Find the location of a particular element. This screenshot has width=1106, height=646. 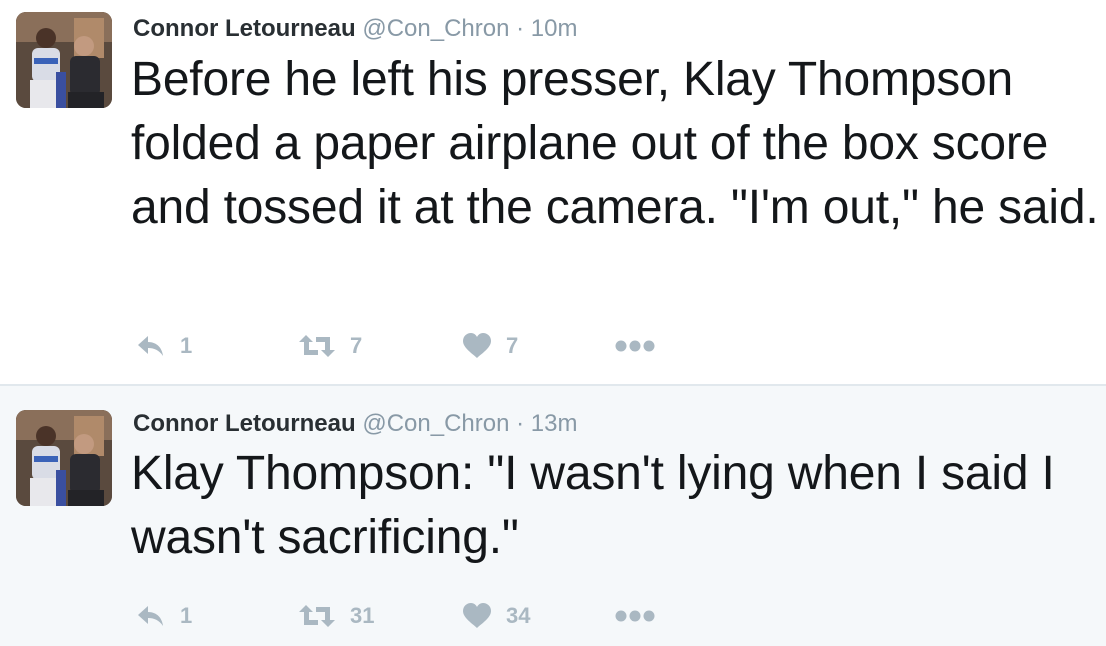

tweet-header: Connor Letourneau @Con_Chron · 13m is located at coordinates (355, 424).